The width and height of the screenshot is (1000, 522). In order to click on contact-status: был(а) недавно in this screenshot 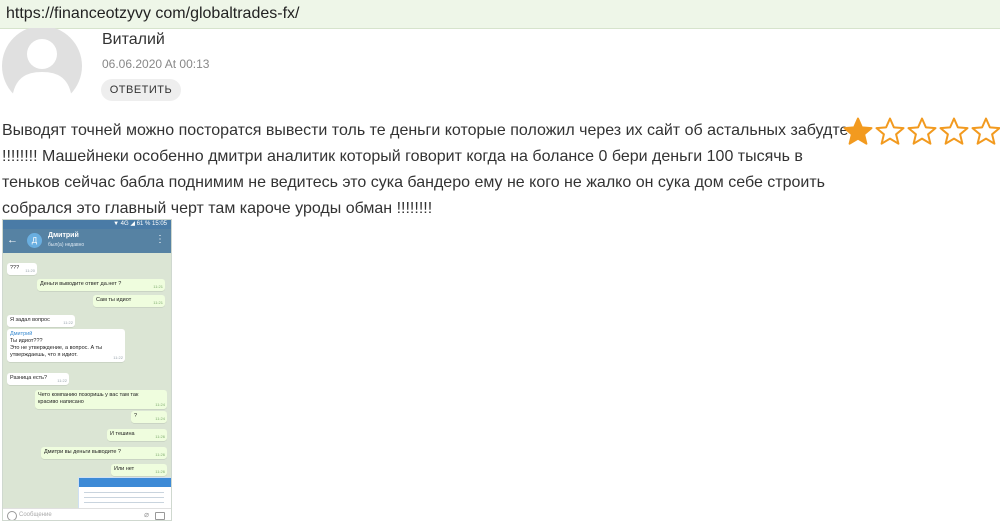, I will do `click(66, 245)`.